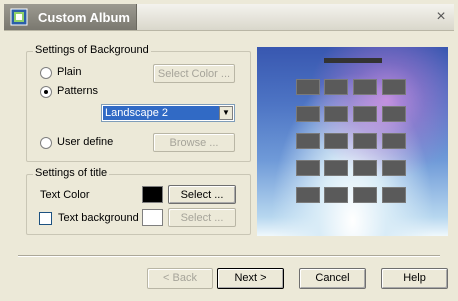 The image size is (458, 301). Describe the element at coordinates (92, 50) in the screenshot. I see `background-settings-title: Settings of Background` at that location.